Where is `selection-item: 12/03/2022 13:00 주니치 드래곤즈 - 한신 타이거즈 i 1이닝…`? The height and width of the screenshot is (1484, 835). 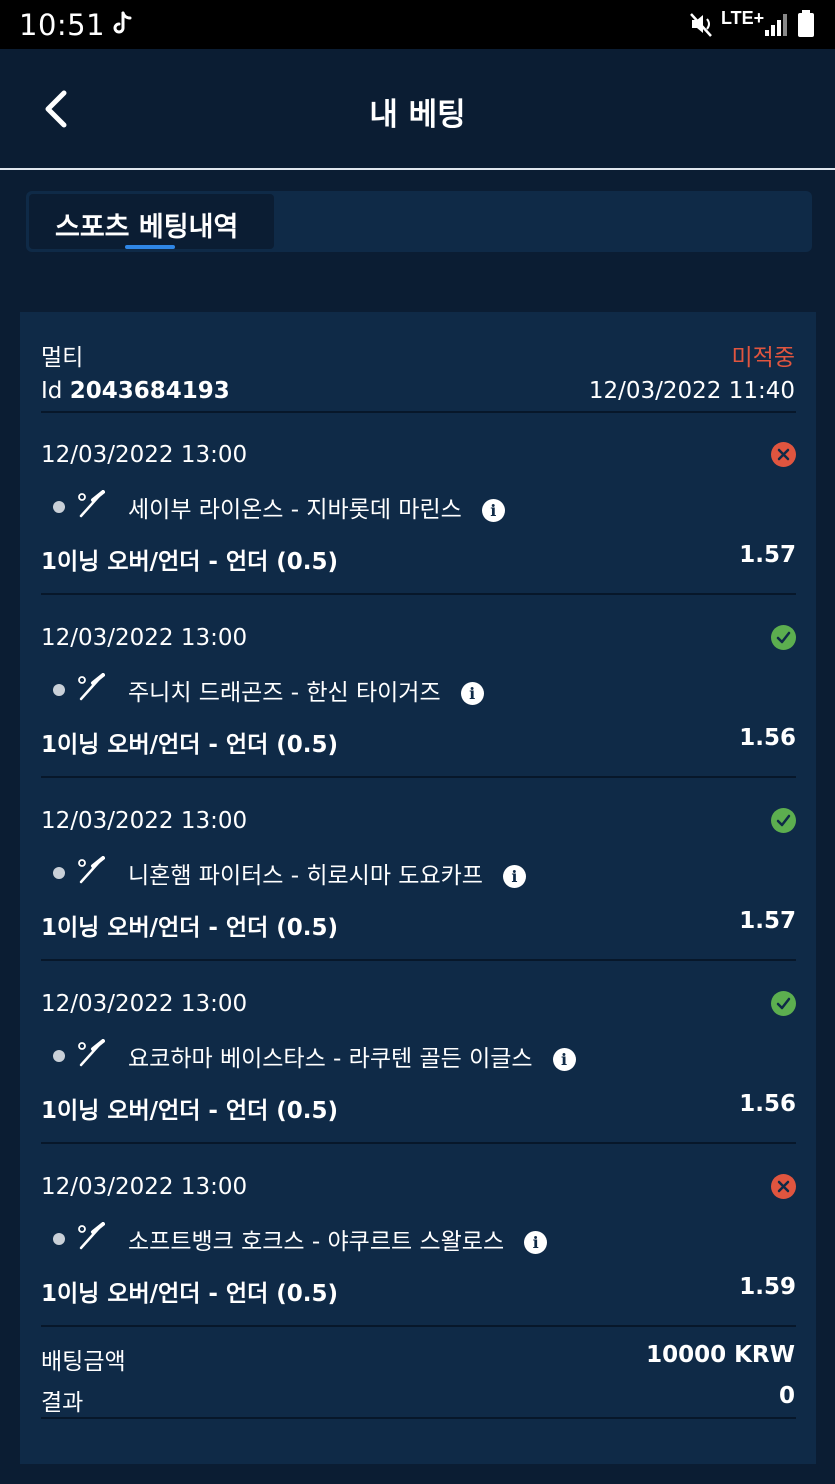 selection-item: 12/03/2022 13:00 주니치 드래곤즈 - 한신 타이거즈 i 1이닝… is located at coordinates (418, 686).